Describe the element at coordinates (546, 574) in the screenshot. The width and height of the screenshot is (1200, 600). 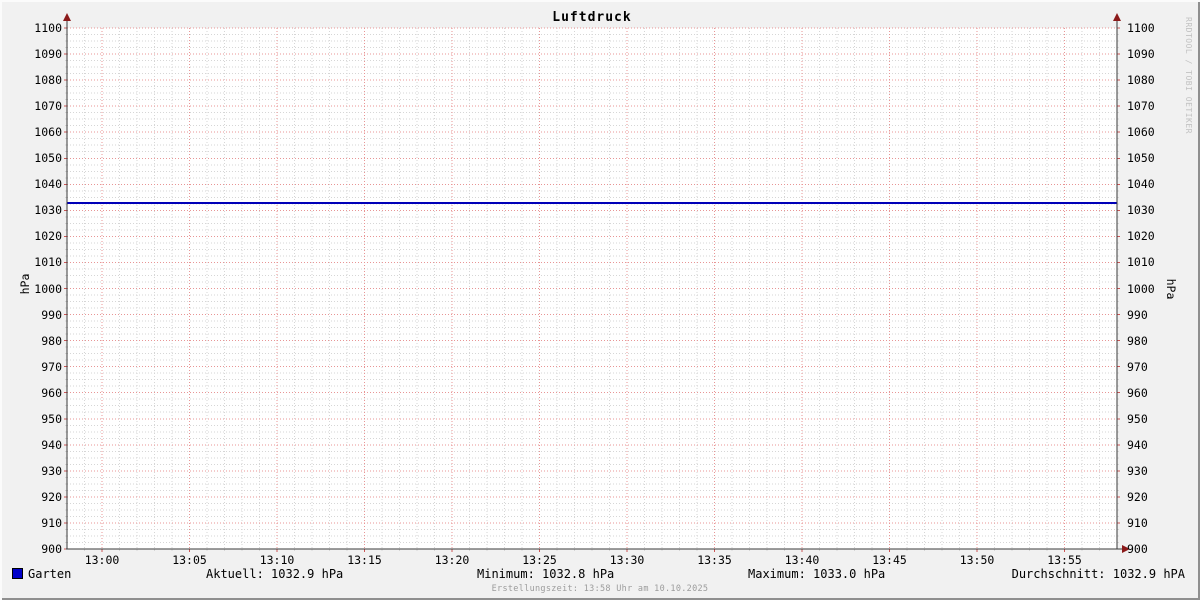
I see `legend-stat-minimum: Minimum: 1032.8 hPa` at that location.